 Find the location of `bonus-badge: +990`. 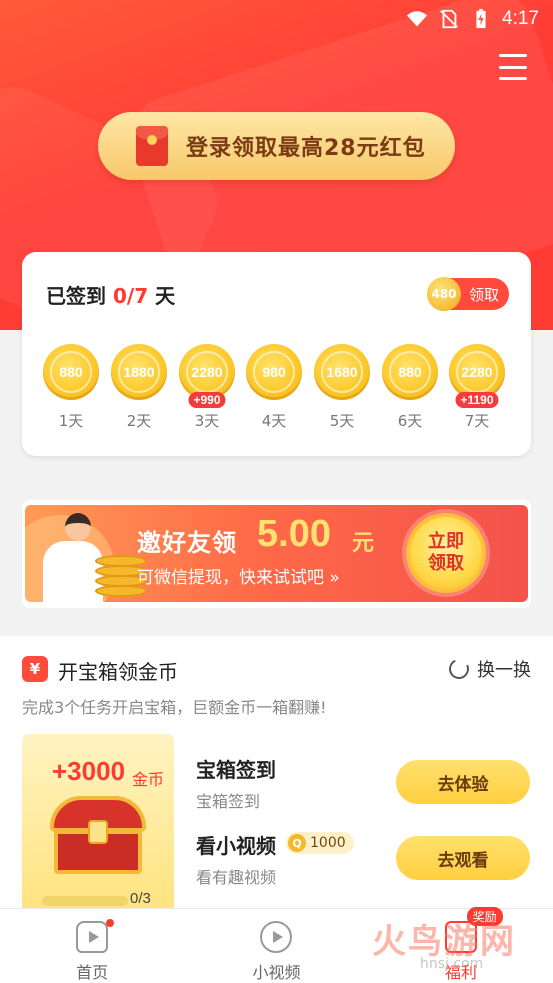

bonus-badge: +990 is located at coordinates (207, 400).